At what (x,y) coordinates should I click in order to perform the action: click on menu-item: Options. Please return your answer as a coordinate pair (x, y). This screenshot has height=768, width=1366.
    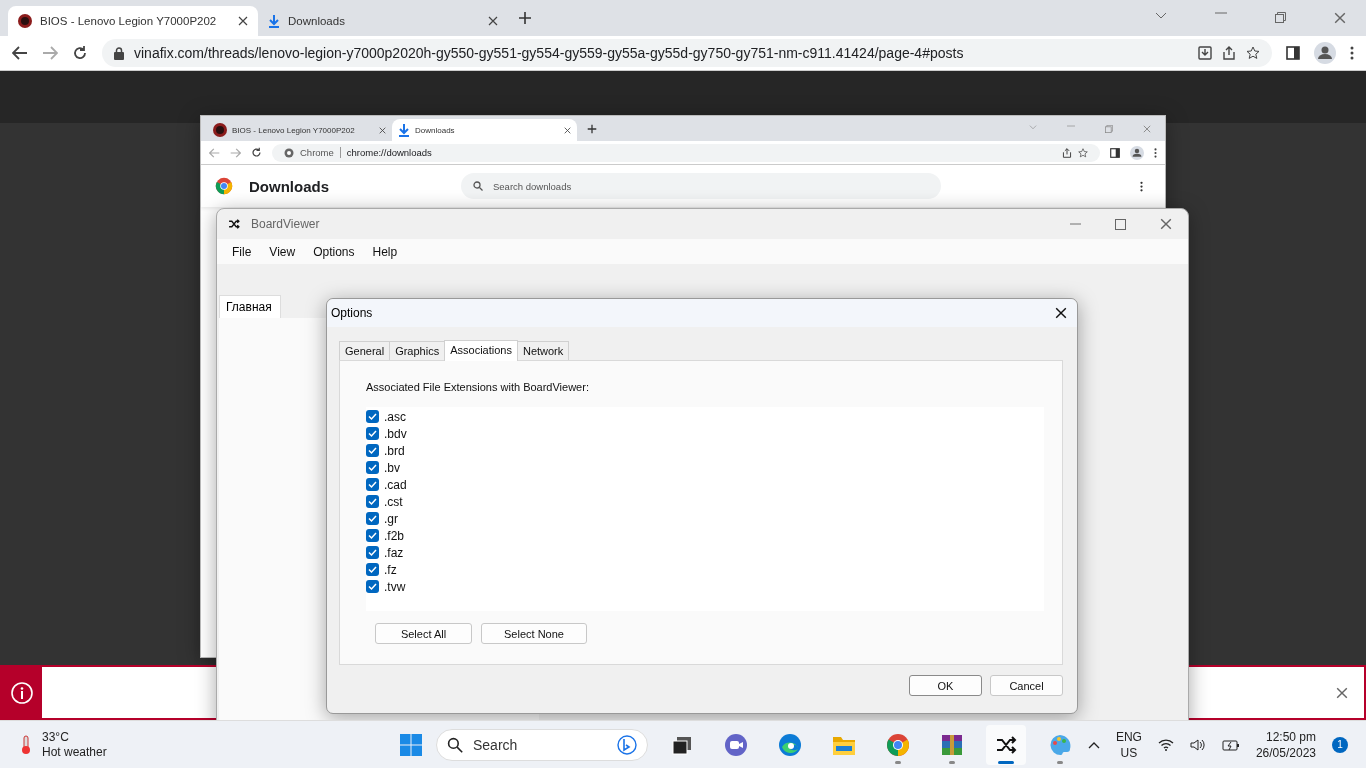
    Looking at the image, I should click on (334, 251).